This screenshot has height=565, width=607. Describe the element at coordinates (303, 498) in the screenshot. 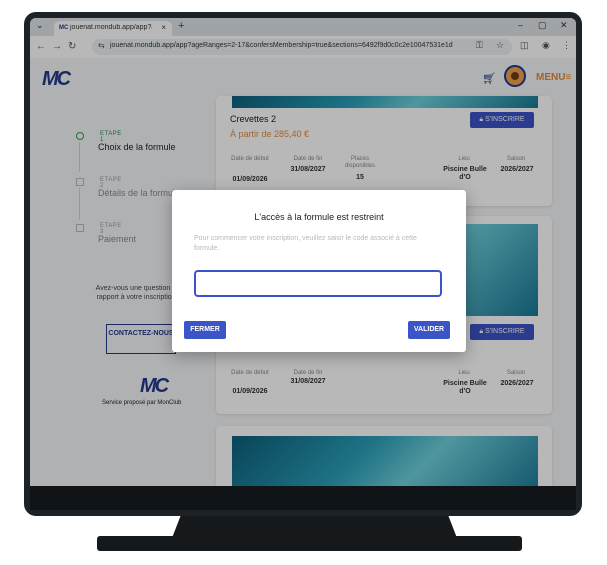

I see `monitor-bezel` at that location.